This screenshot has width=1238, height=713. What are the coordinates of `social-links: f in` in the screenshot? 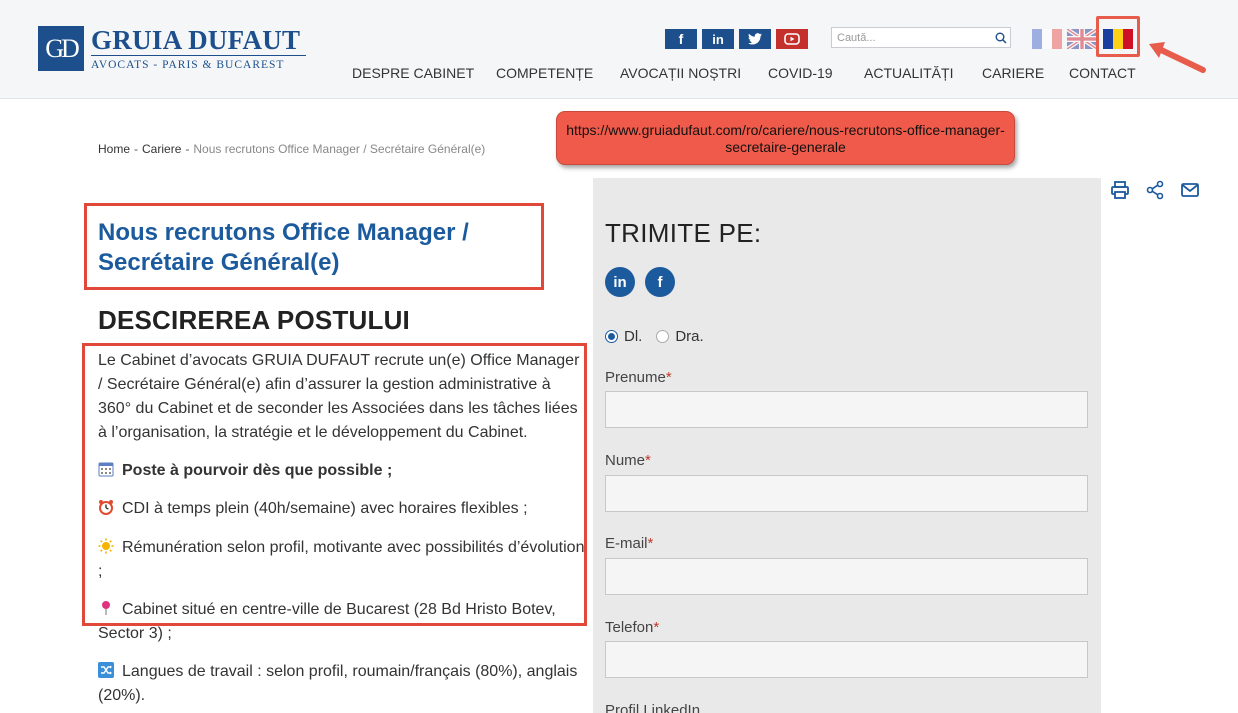 It's located at (736, 39).